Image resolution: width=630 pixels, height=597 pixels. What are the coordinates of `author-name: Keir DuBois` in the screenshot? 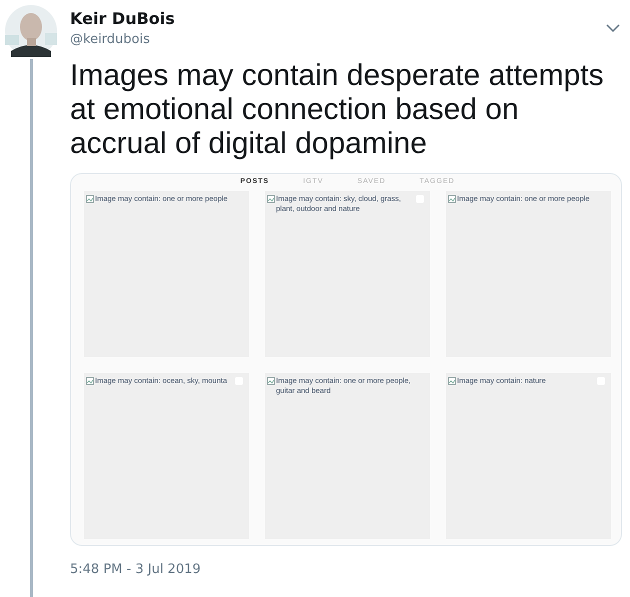 It's located at (122, 18).